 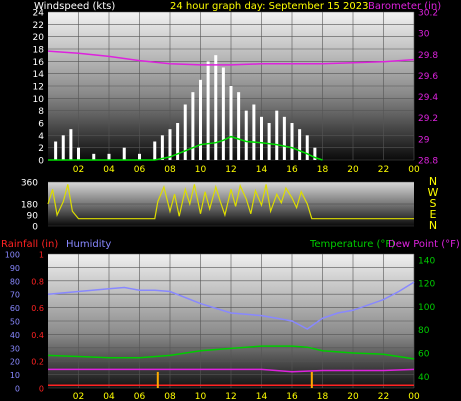 What do you see at coordinates (323, 396) in the screenshot?
I see `temperature-x-tick-label: 18` at bounding box center [323, 396].